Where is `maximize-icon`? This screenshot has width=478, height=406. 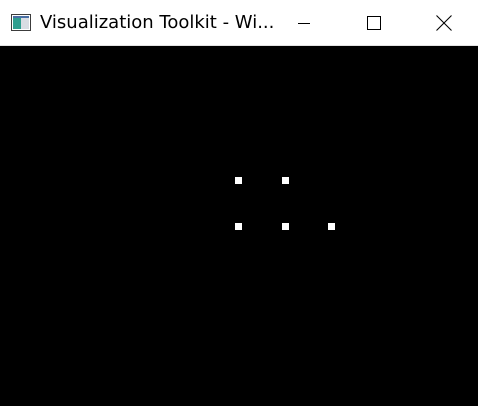
maximize-icon is located at coordinates (374, 23).